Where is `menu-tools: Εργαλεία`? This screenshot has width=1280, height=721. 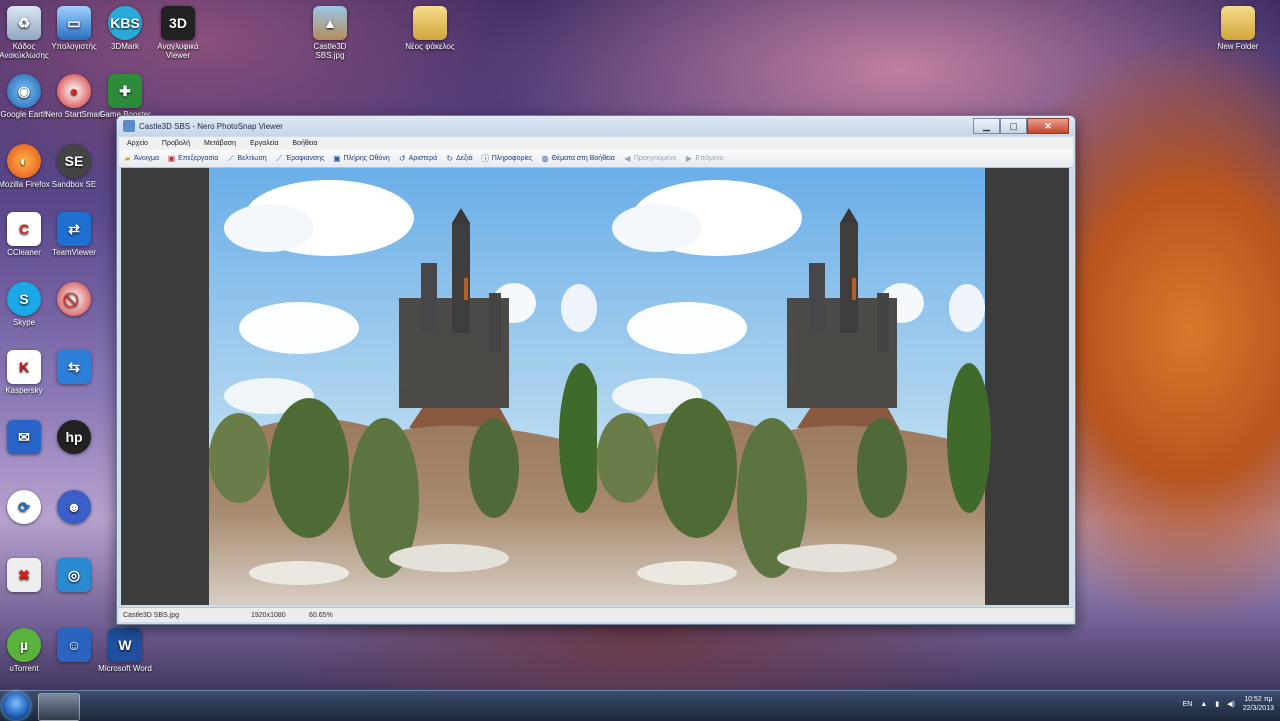 menu-tools: Εργαλεία is located at coordinates (264, 143).